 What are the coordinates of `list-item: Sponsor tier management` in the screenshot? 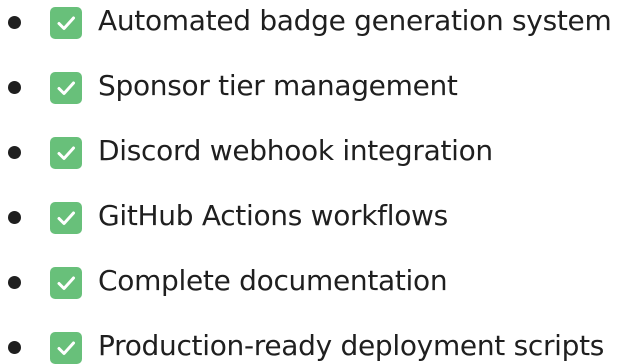 It's located at (313, 87).